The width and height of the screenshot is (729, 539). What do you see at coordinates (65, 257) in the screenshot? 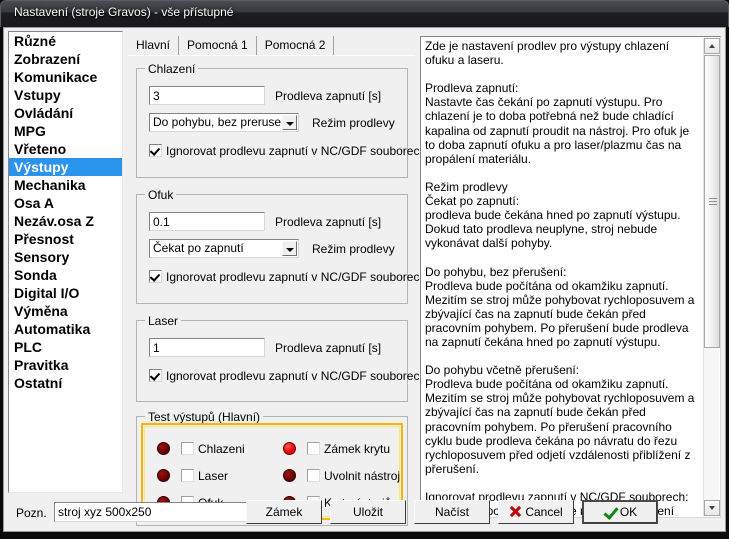
I see `sidebar-item-12: Sensory` at bounding box center [65, 257].